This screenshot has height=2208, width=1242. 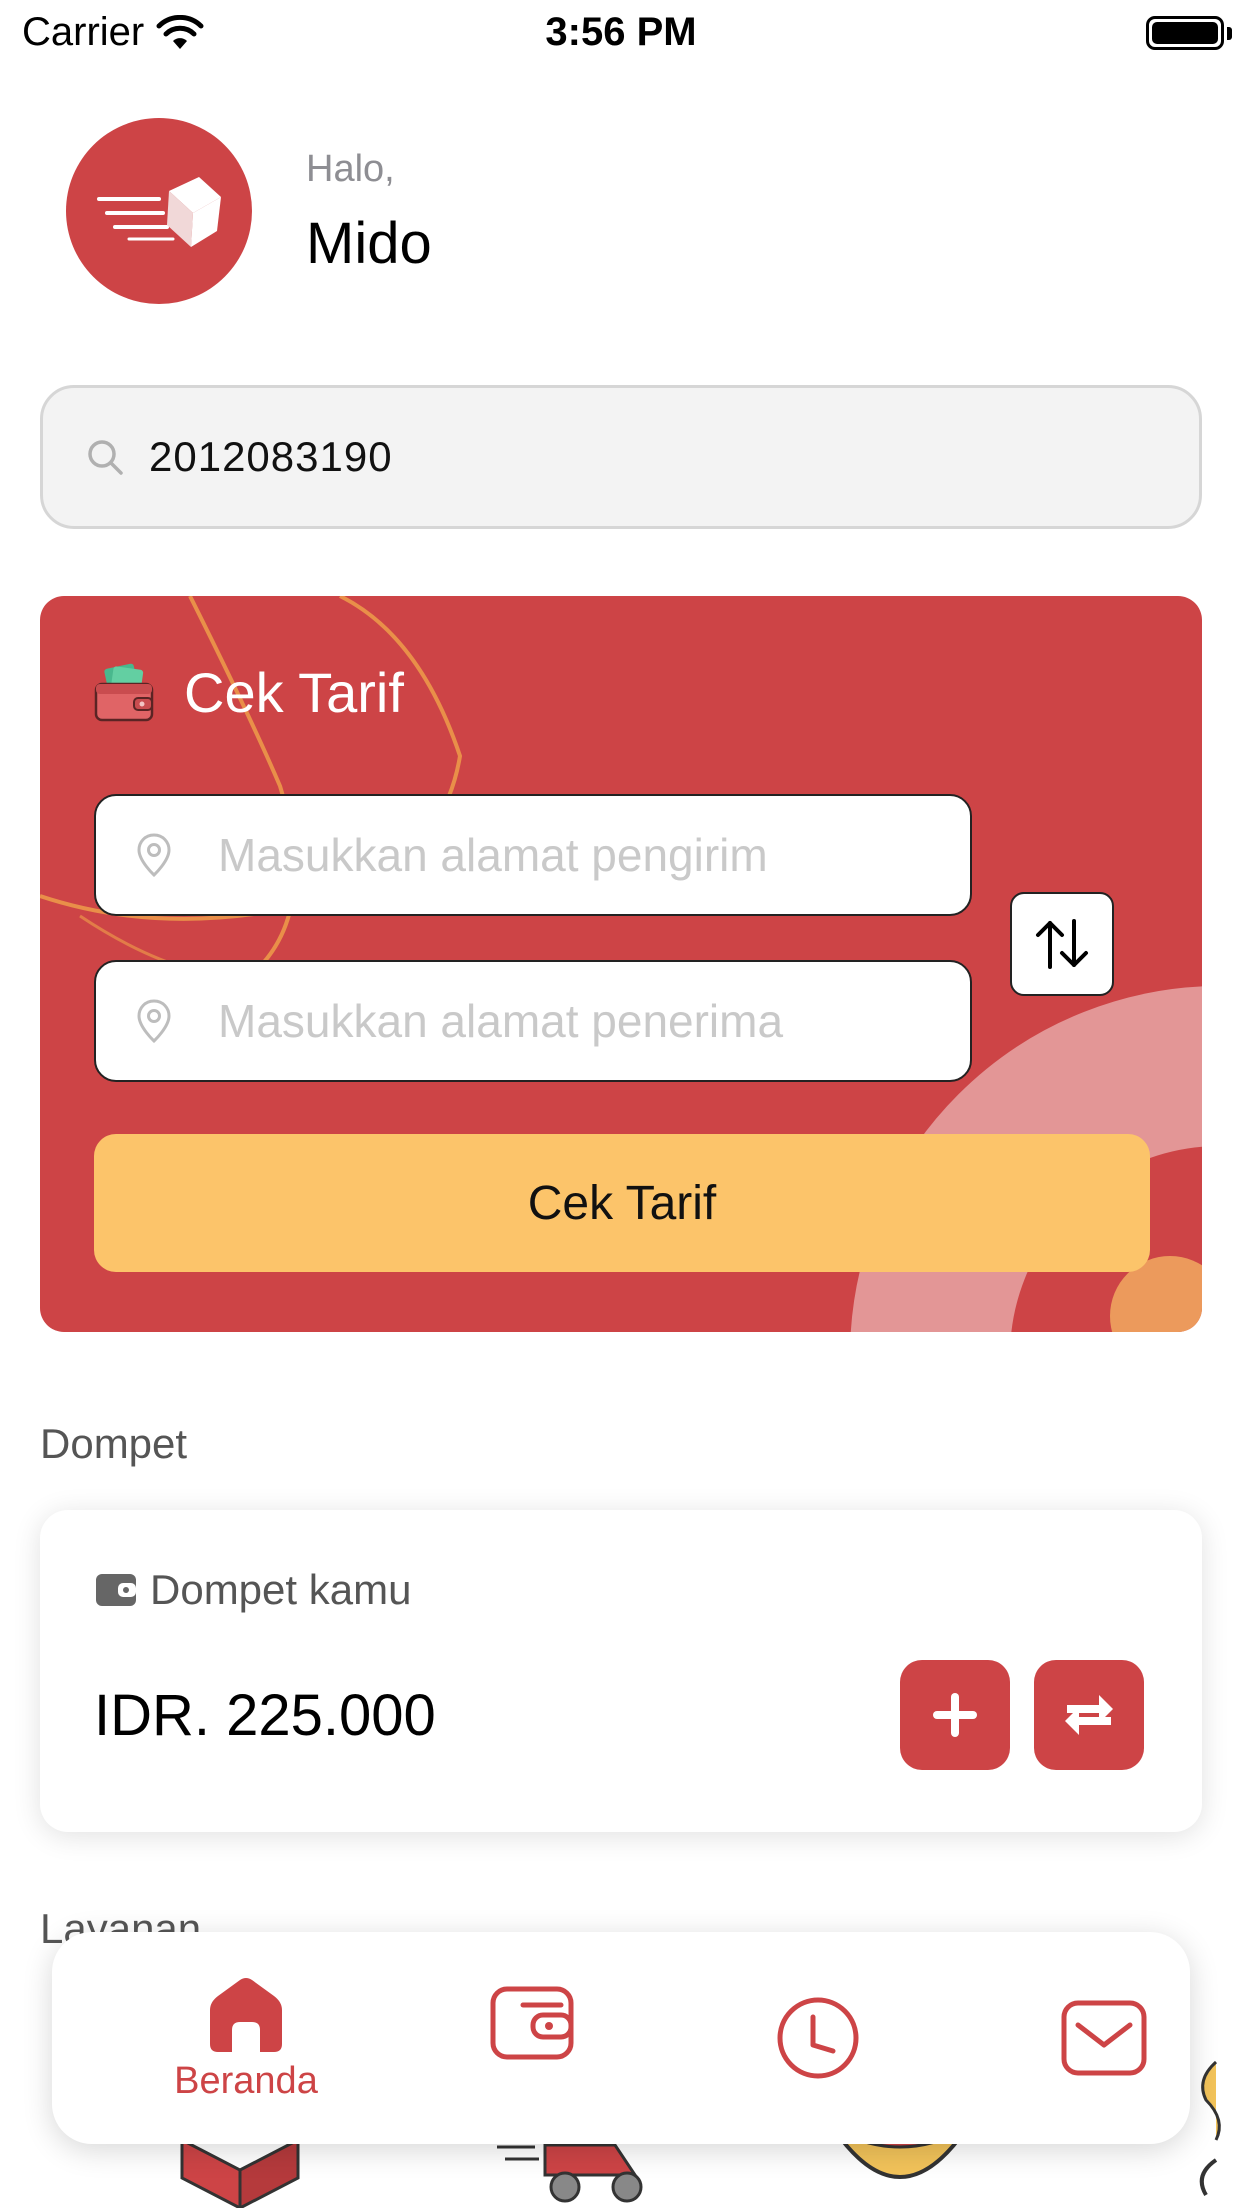 I want to click on top-up-button, so click(x=955, y=1715).